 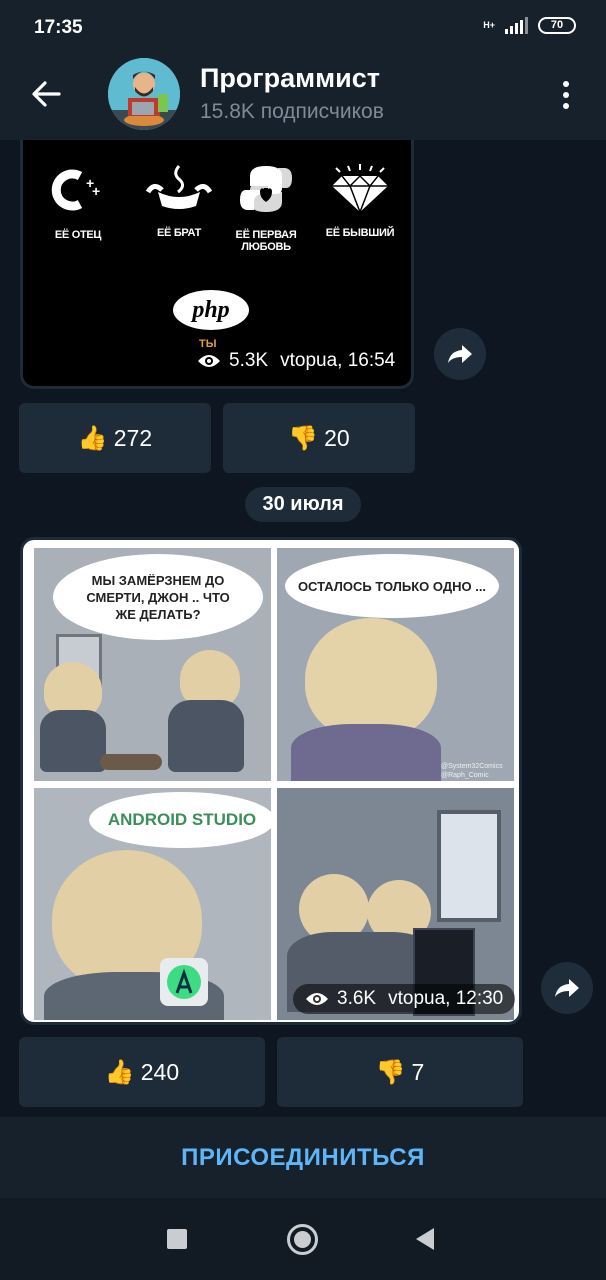 I want to click on back-button, so click(x=46, y=94).